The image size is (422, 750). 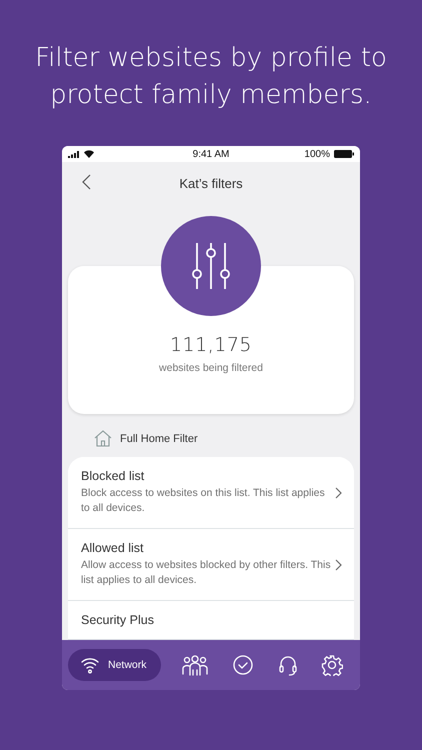 I want to click on filter-item: Blocked list Block access to websites on this list. This list applies to all devices., so click(x=211, y=493).